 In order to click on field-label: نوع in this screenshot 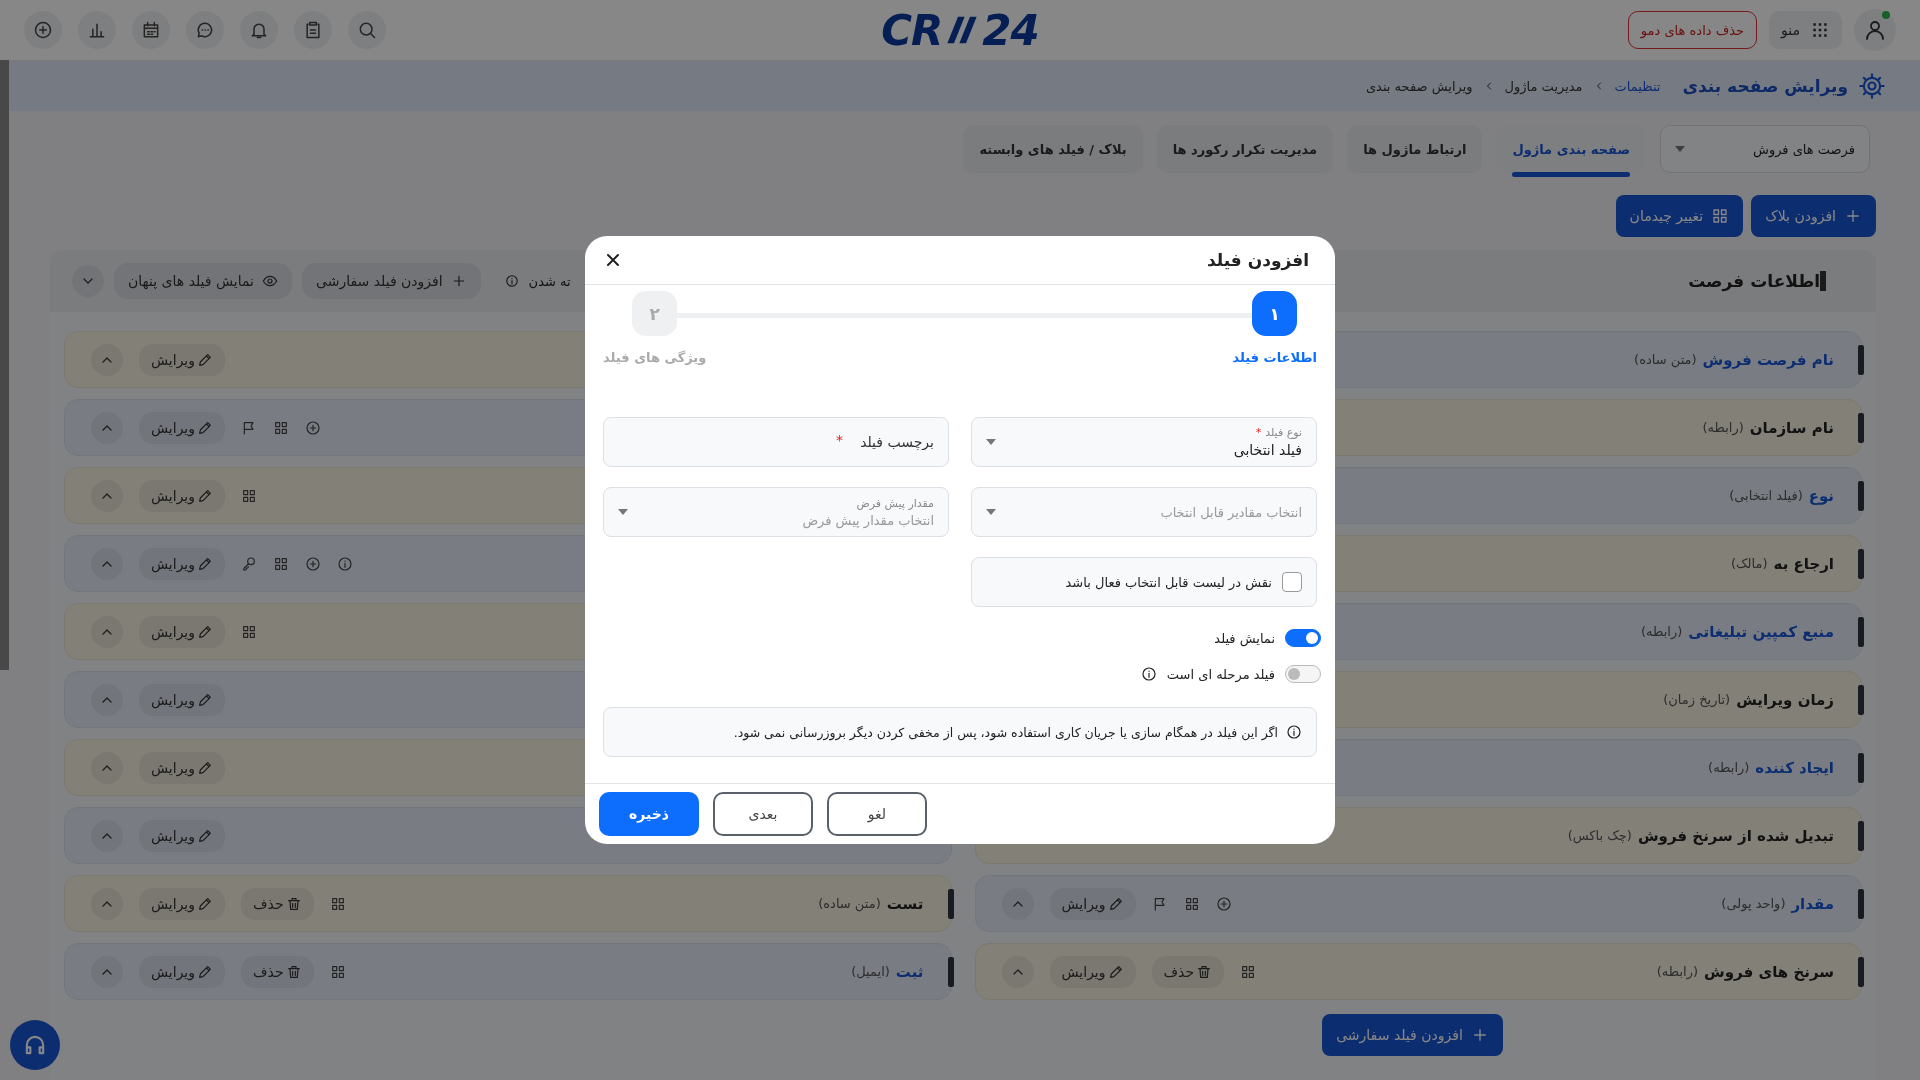, I will do `click(1821, 495)`.